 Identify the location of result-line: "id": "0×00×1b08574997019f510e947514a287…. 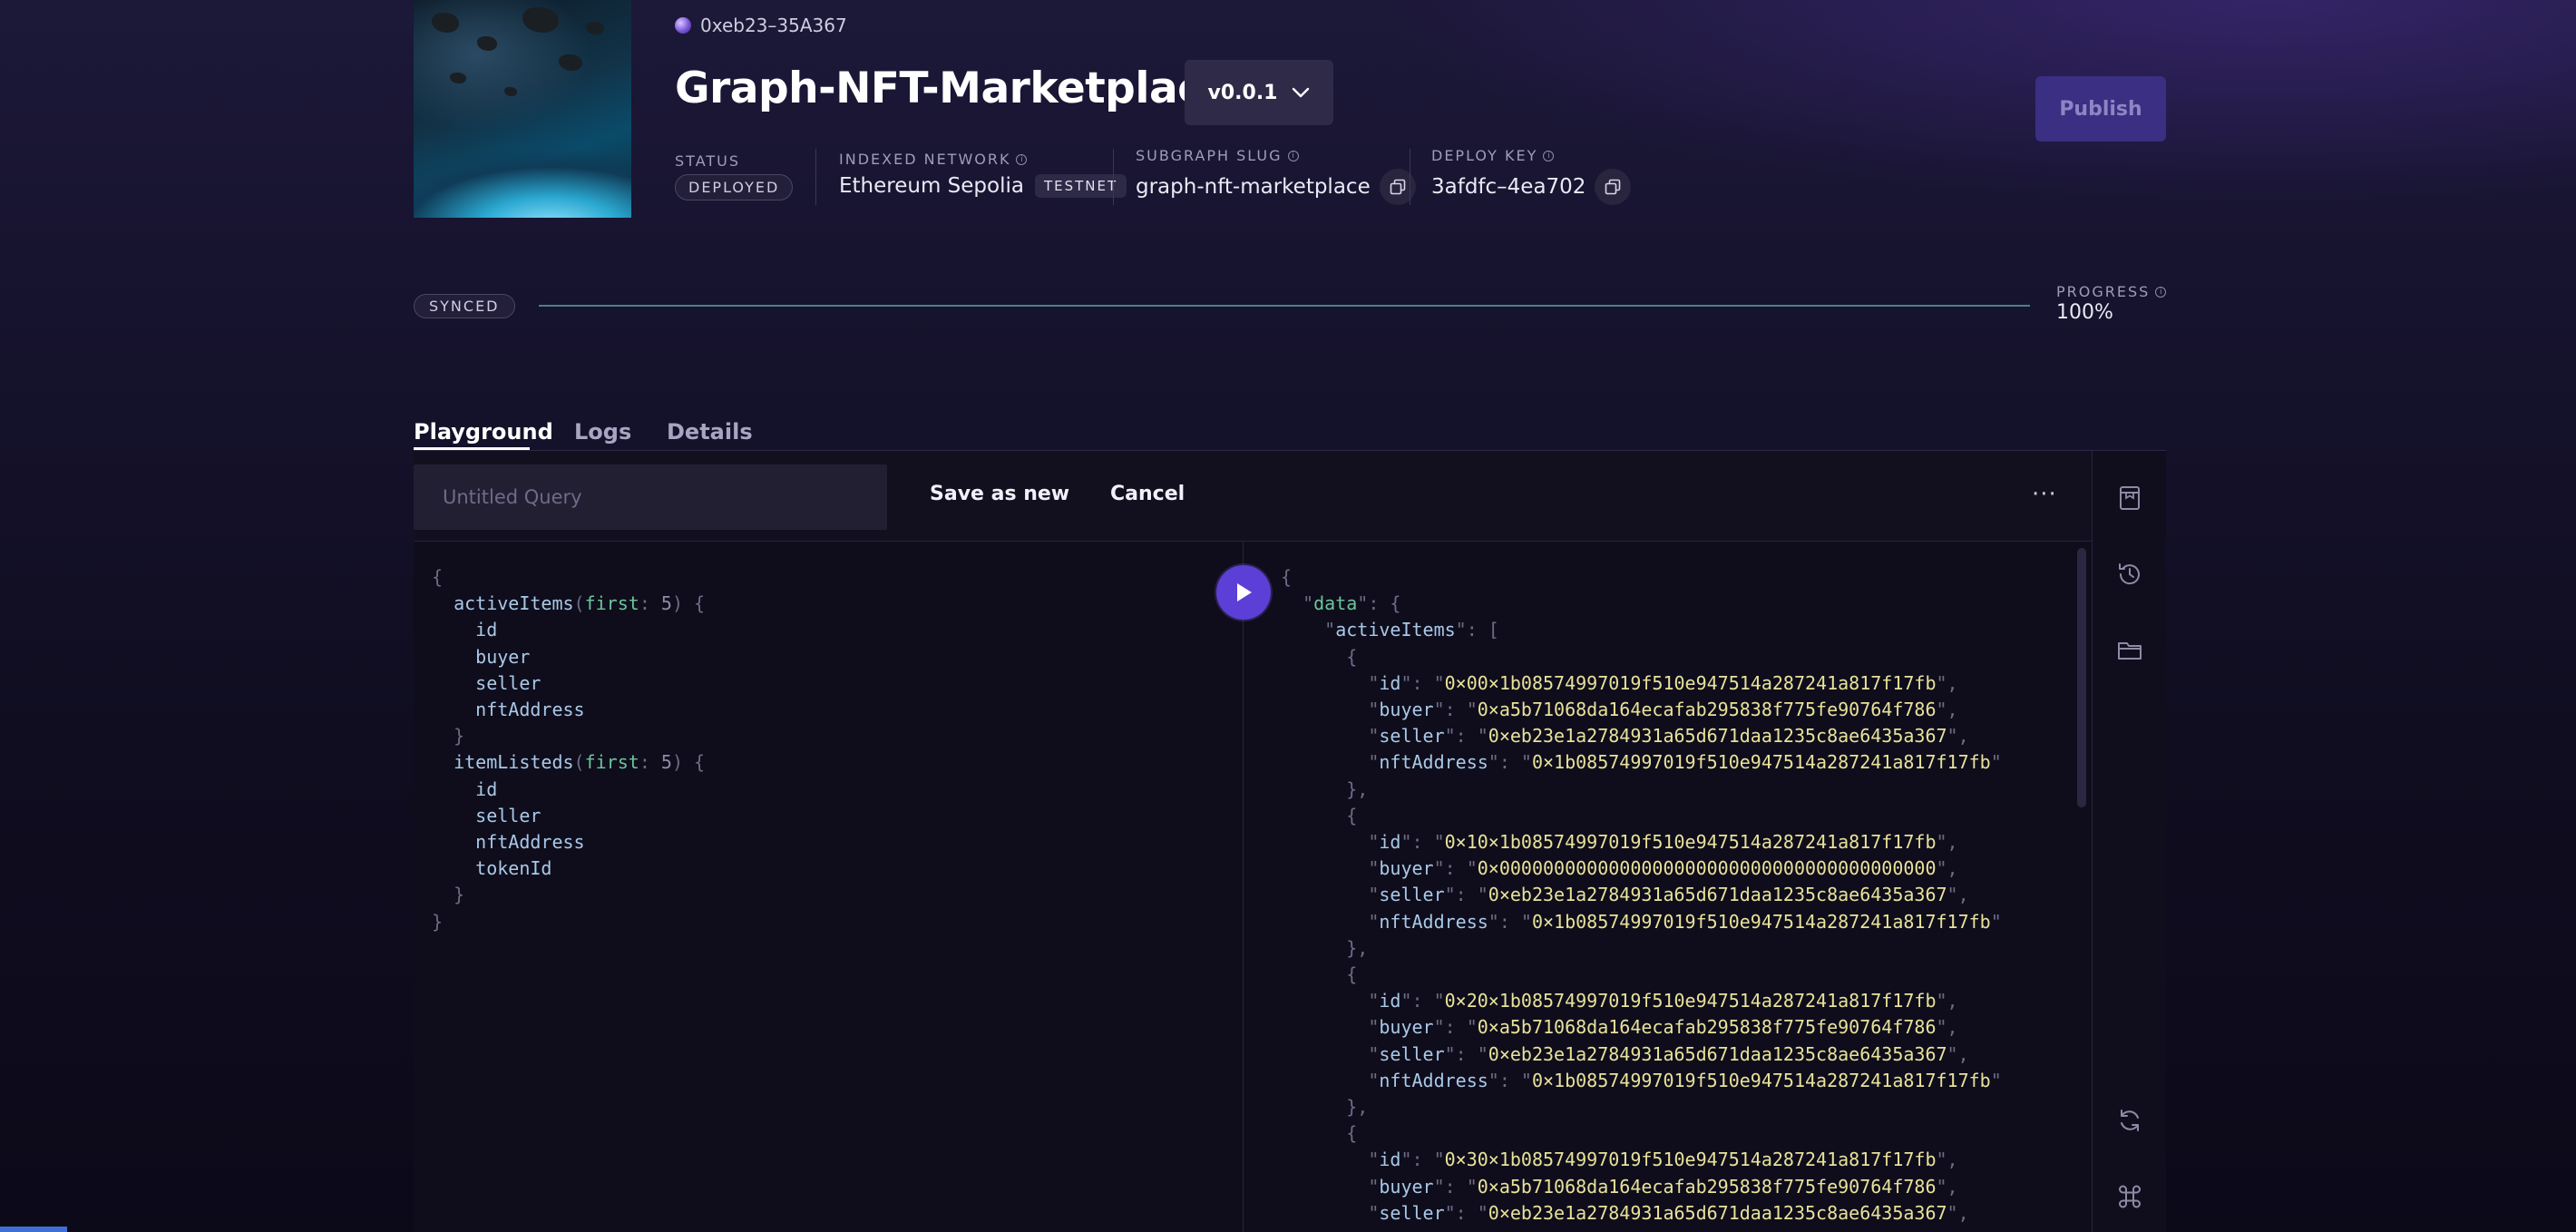
(1619, 682).